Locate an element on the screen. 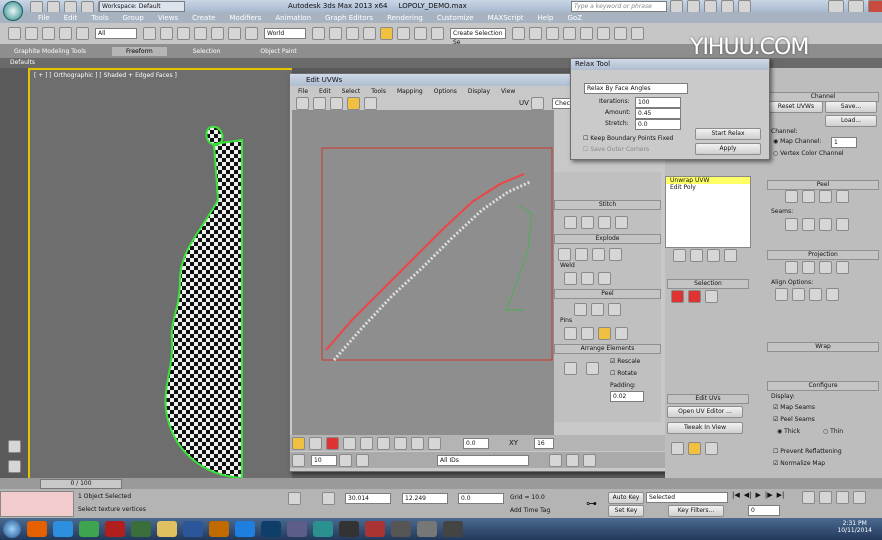 Image resolution: width=882 pixels, height=540 pixels. menu-tools: Tools is located at coordinates (99, 18).